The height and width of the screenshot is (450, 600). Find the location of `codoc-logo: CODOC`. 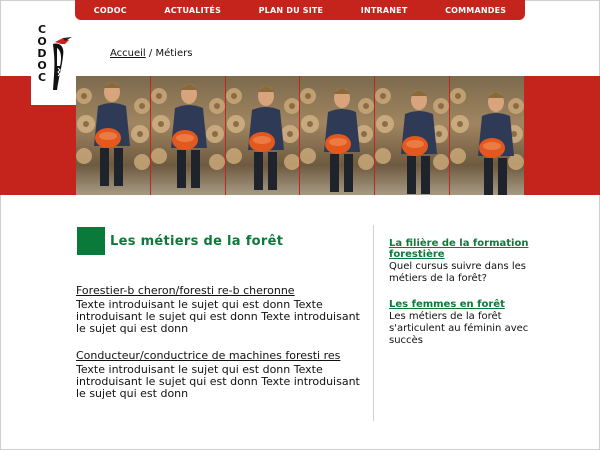

codoc-logo: CODOC is located at coordinates (53, 63).